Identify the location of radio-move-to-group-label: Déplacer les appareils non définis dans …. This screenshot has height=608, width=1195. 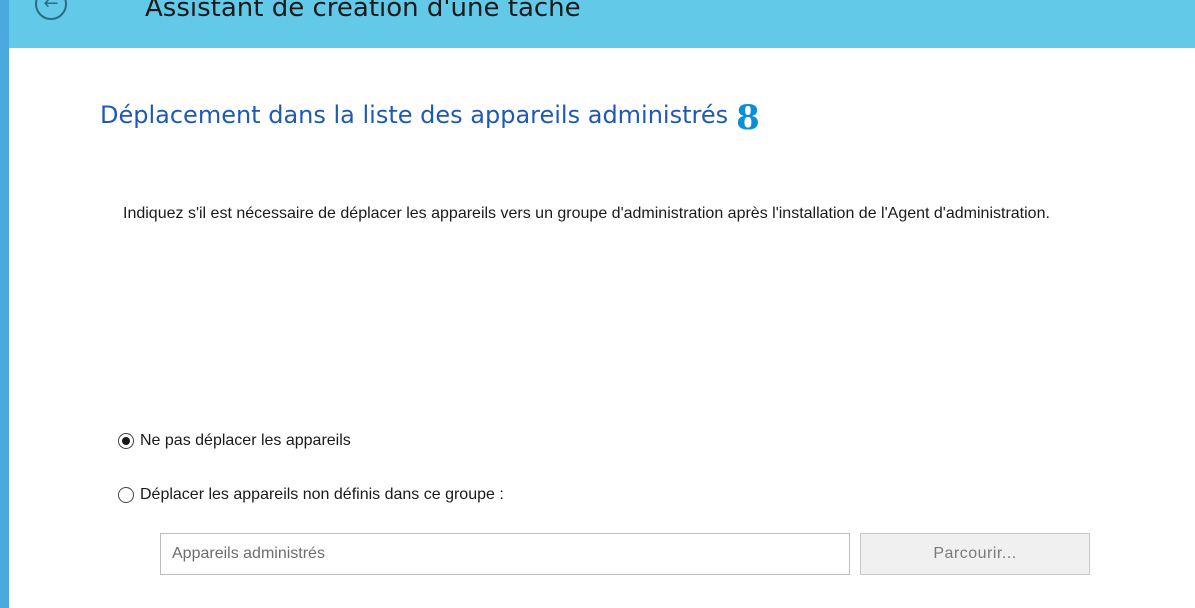
(322, 494).